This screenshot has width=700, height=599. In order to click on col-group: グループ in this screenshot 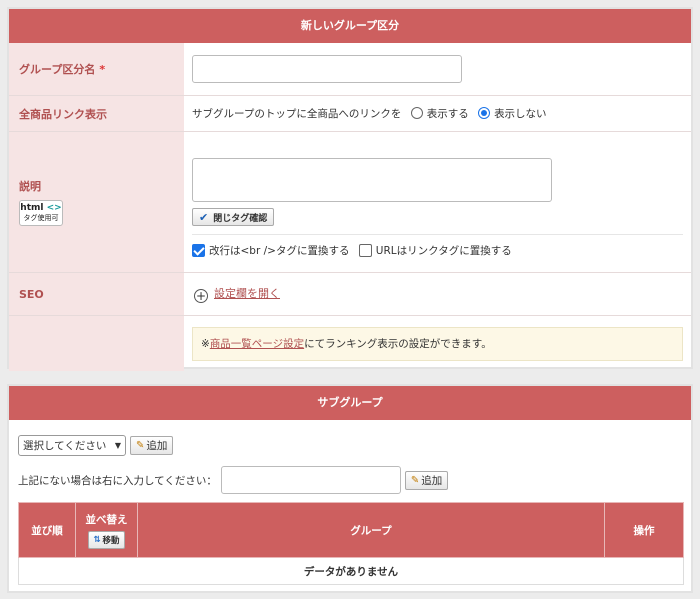, I will do `click(371, 530)`.